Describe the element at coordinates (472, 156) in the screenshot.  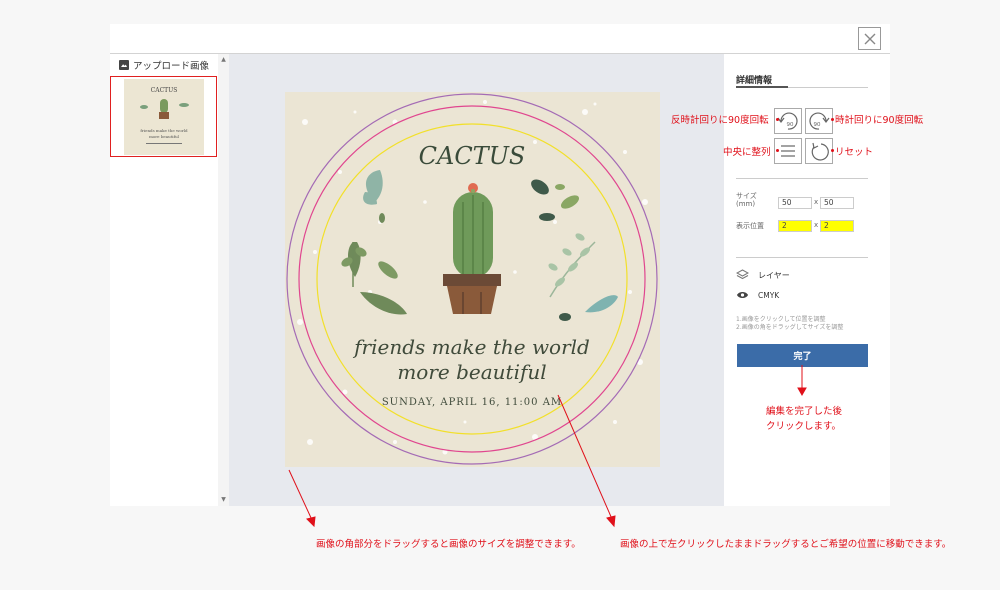
I see `design-title: CACTUS` at that location.